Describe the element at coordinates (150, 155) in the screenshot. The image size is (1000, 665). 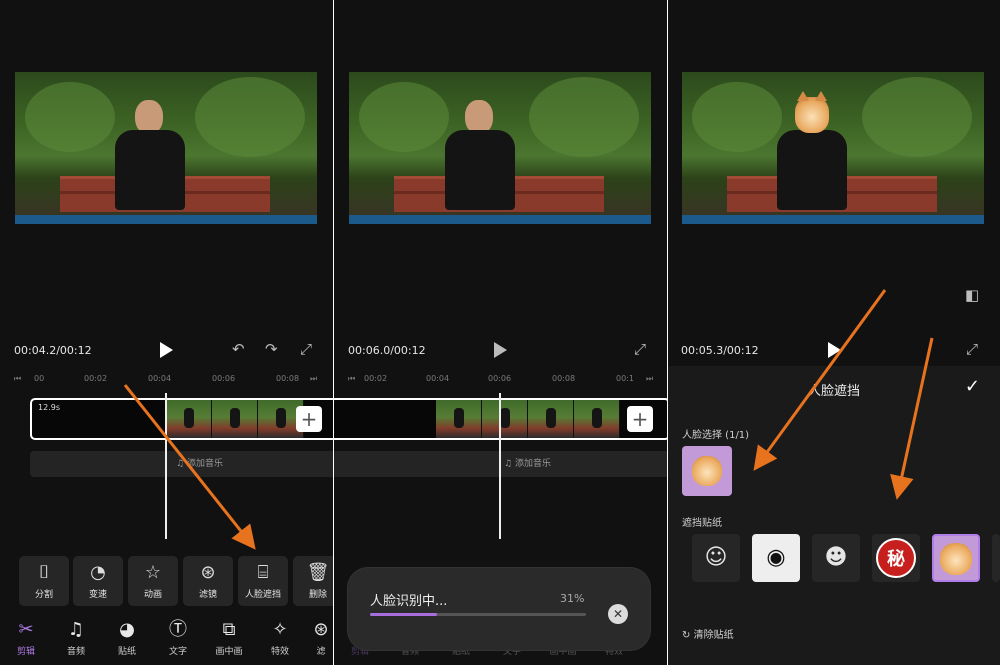
I see `person` at that location.